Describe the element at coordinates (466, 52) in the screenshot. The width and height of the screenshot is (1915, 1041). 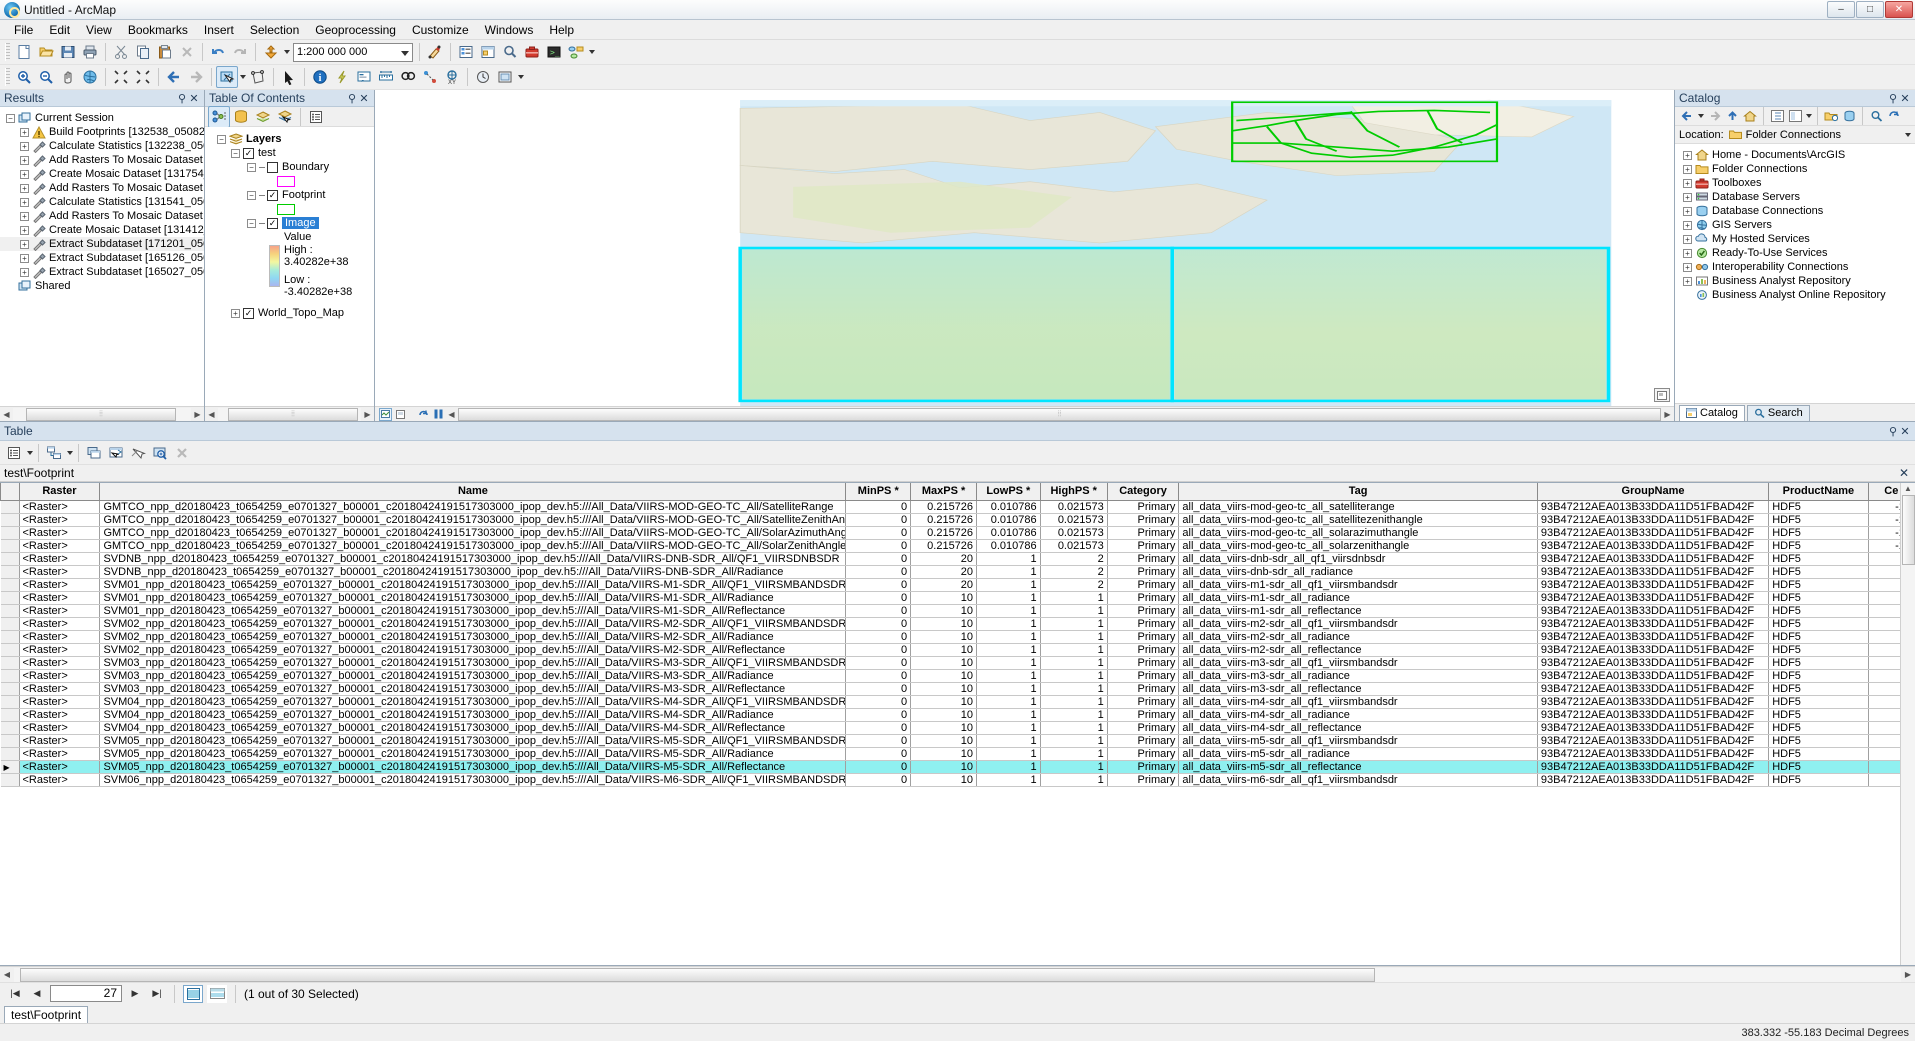
I see `table-of-contents-icon` at that location.